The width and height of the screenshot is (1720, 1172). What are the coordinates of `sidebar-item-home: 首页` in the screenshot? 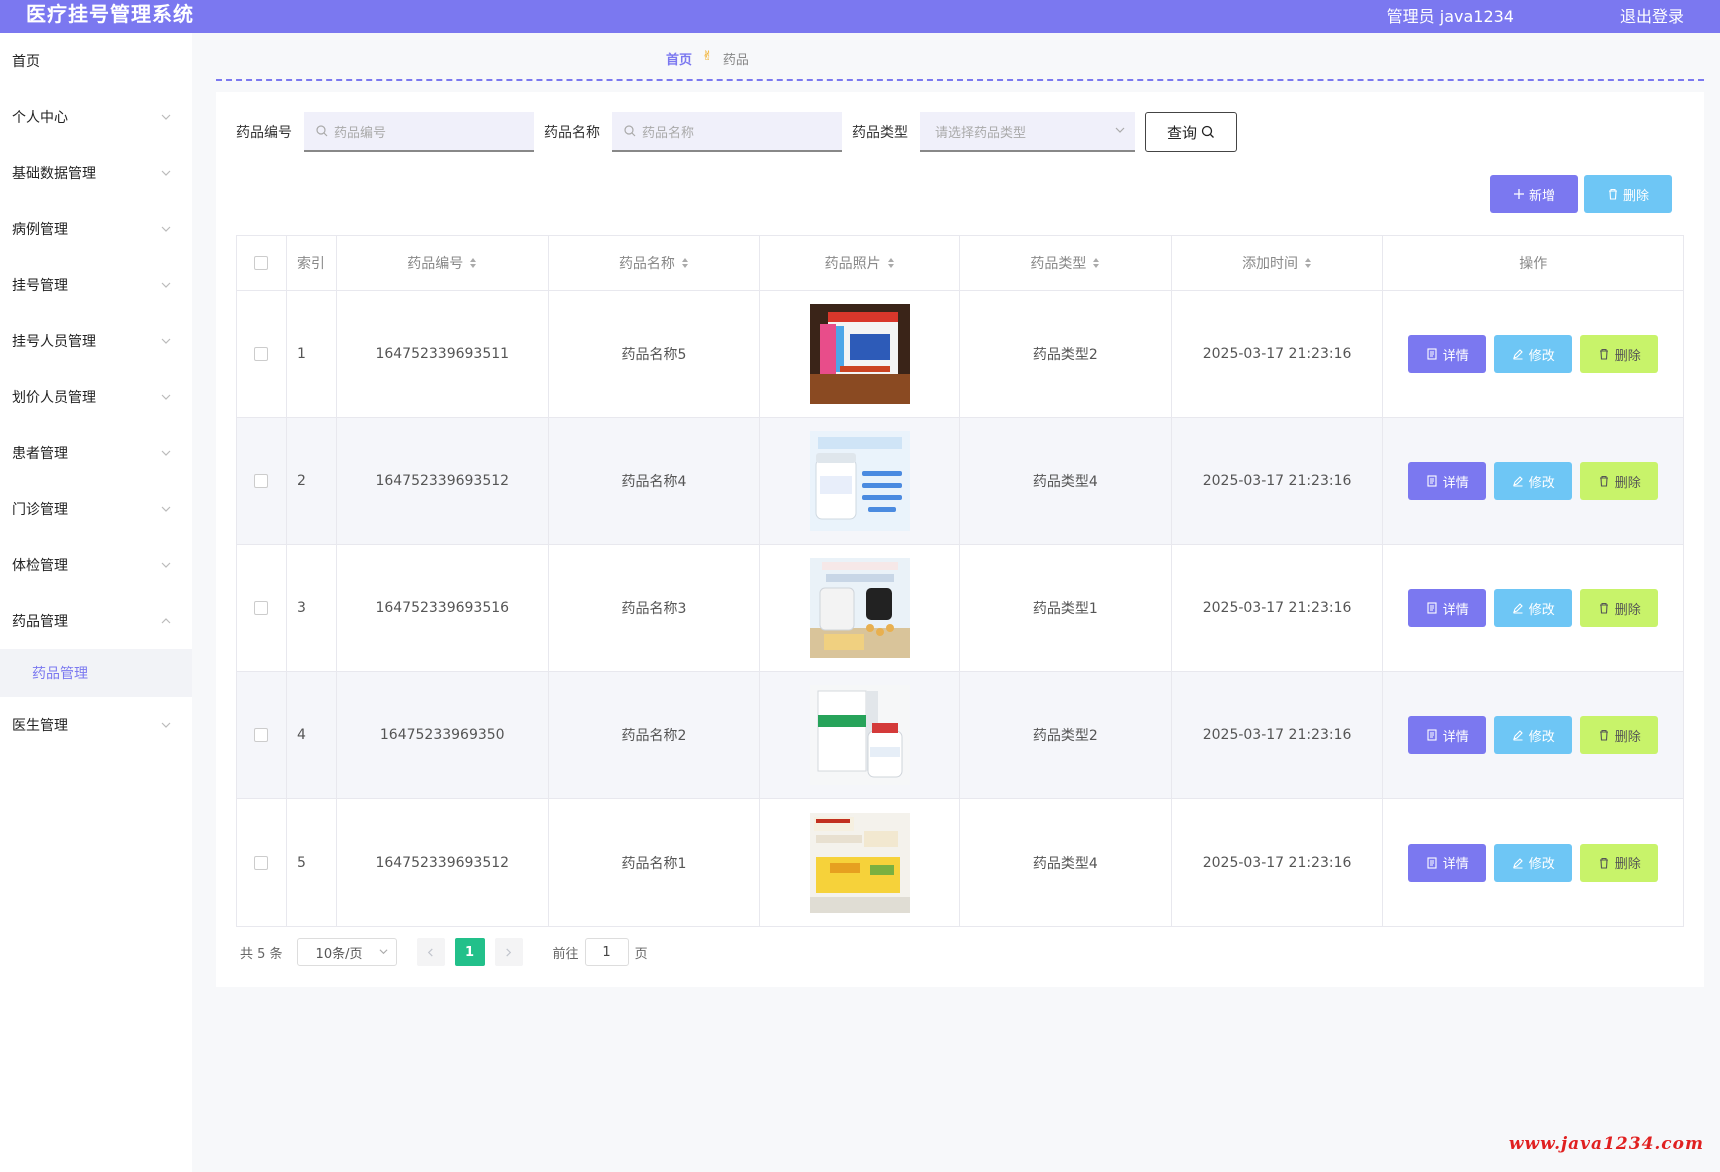 It's located at (96, 61).